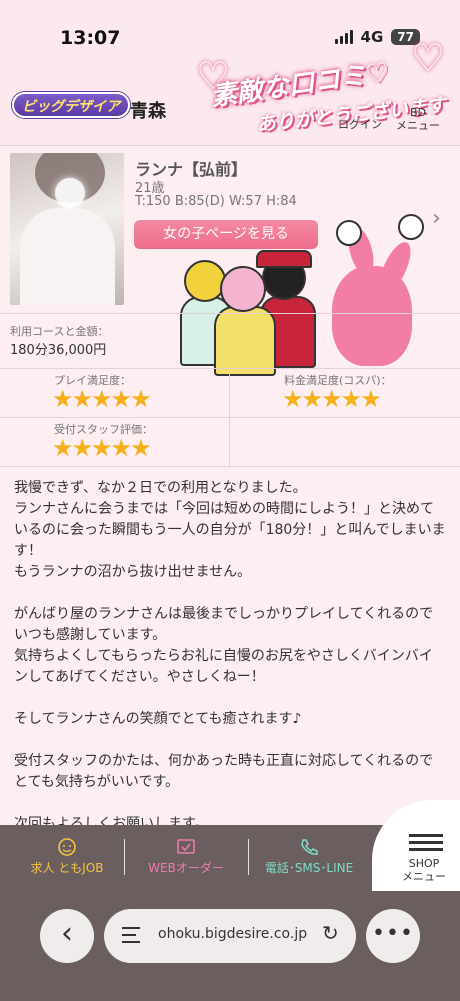 This screenshot has width=460, height=1001. Describe the element at coordinates (131, 935) in the screenshot. I see `page-icon` at that location.